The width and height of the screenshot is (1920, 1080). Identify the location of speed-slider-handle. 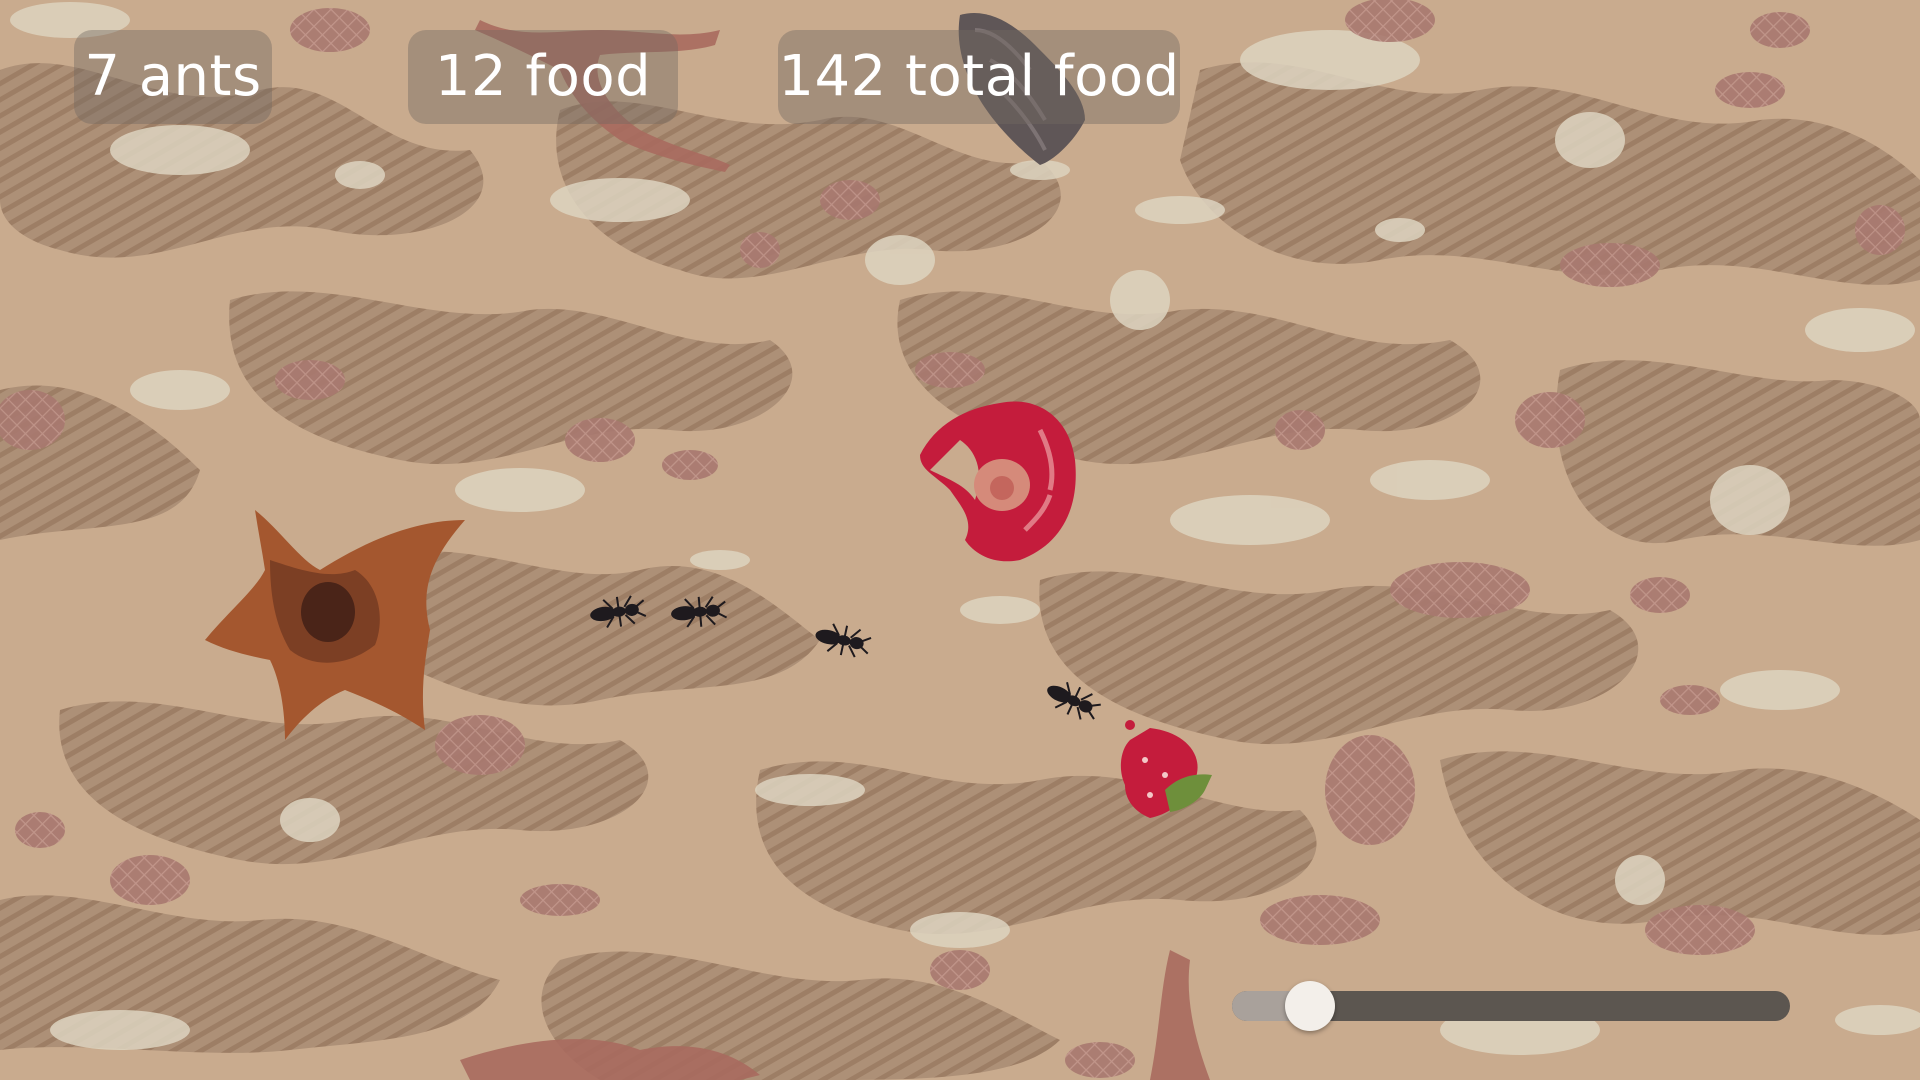
(1310, 1006).